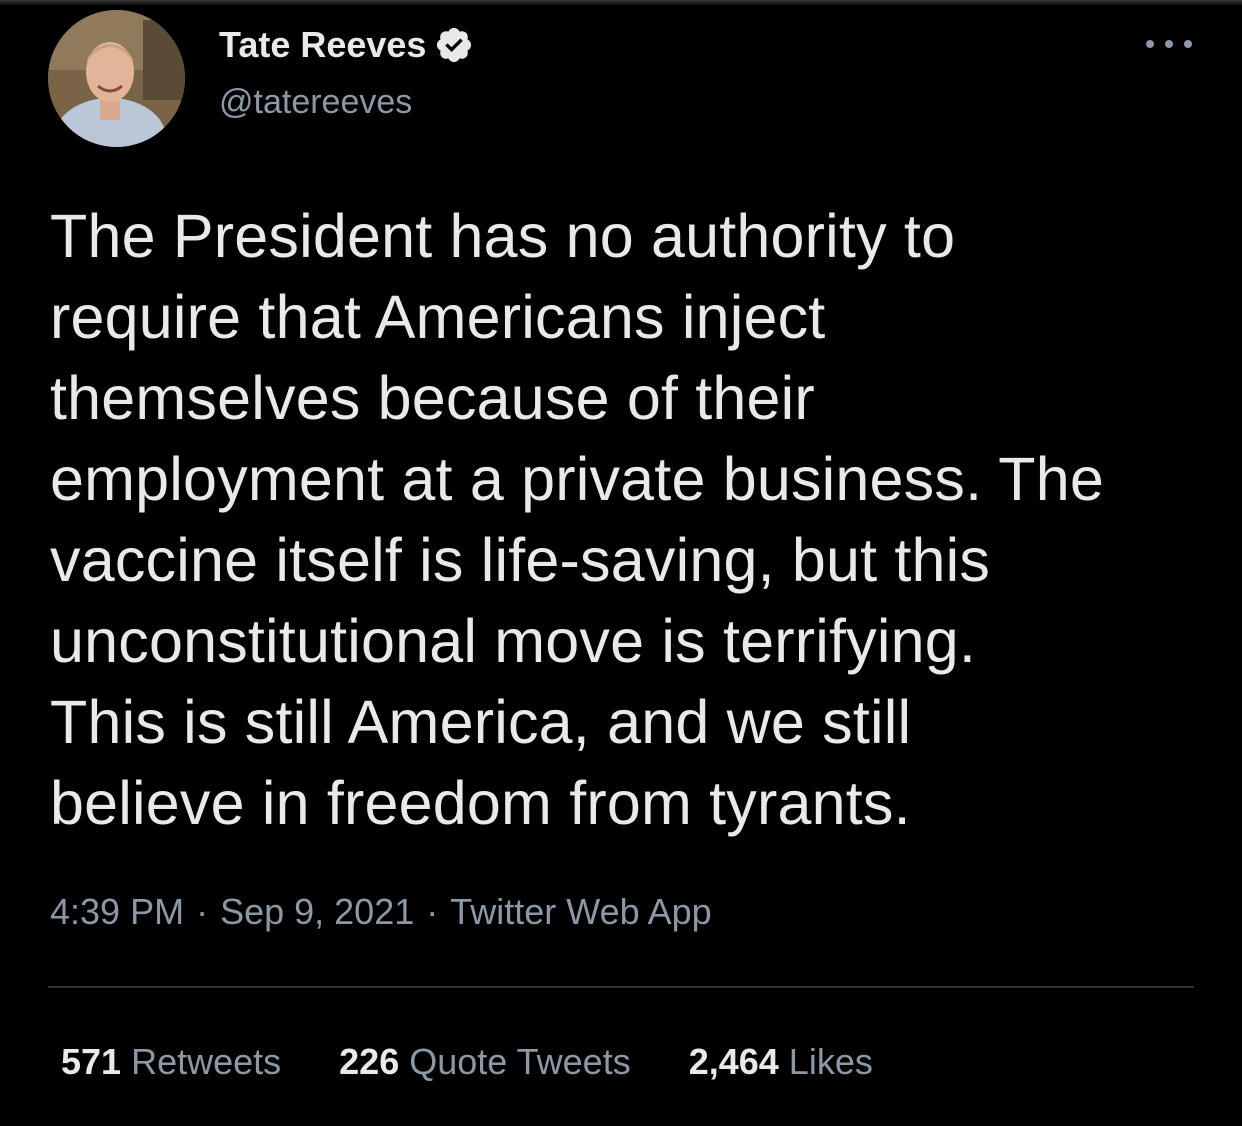  I want to click on avatar-image, so click(116, 78).